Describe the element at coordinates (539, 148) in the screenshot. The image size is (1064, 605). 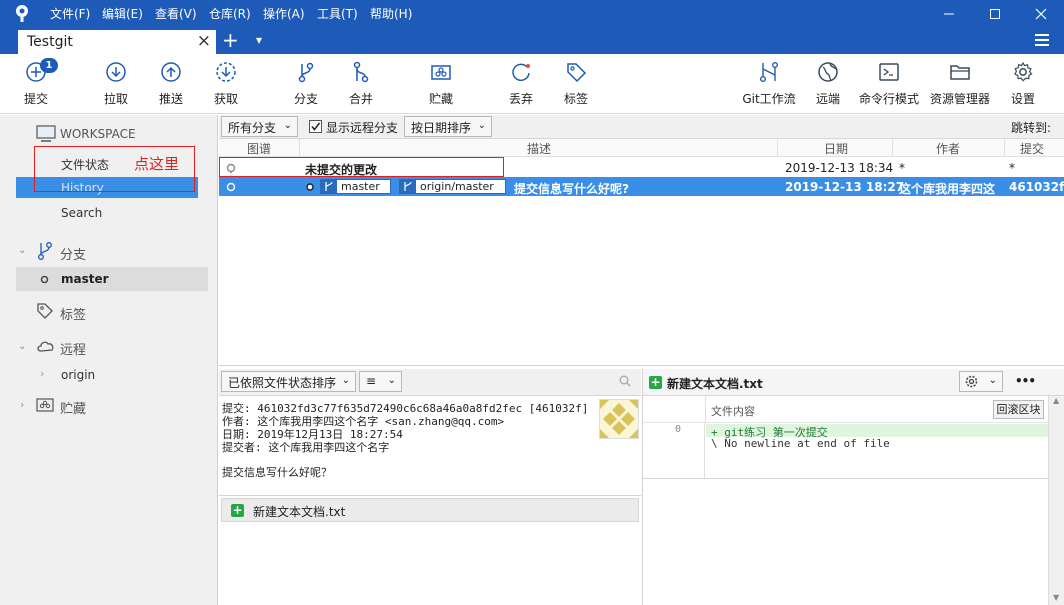
I see `column-description: 描述` at that location.